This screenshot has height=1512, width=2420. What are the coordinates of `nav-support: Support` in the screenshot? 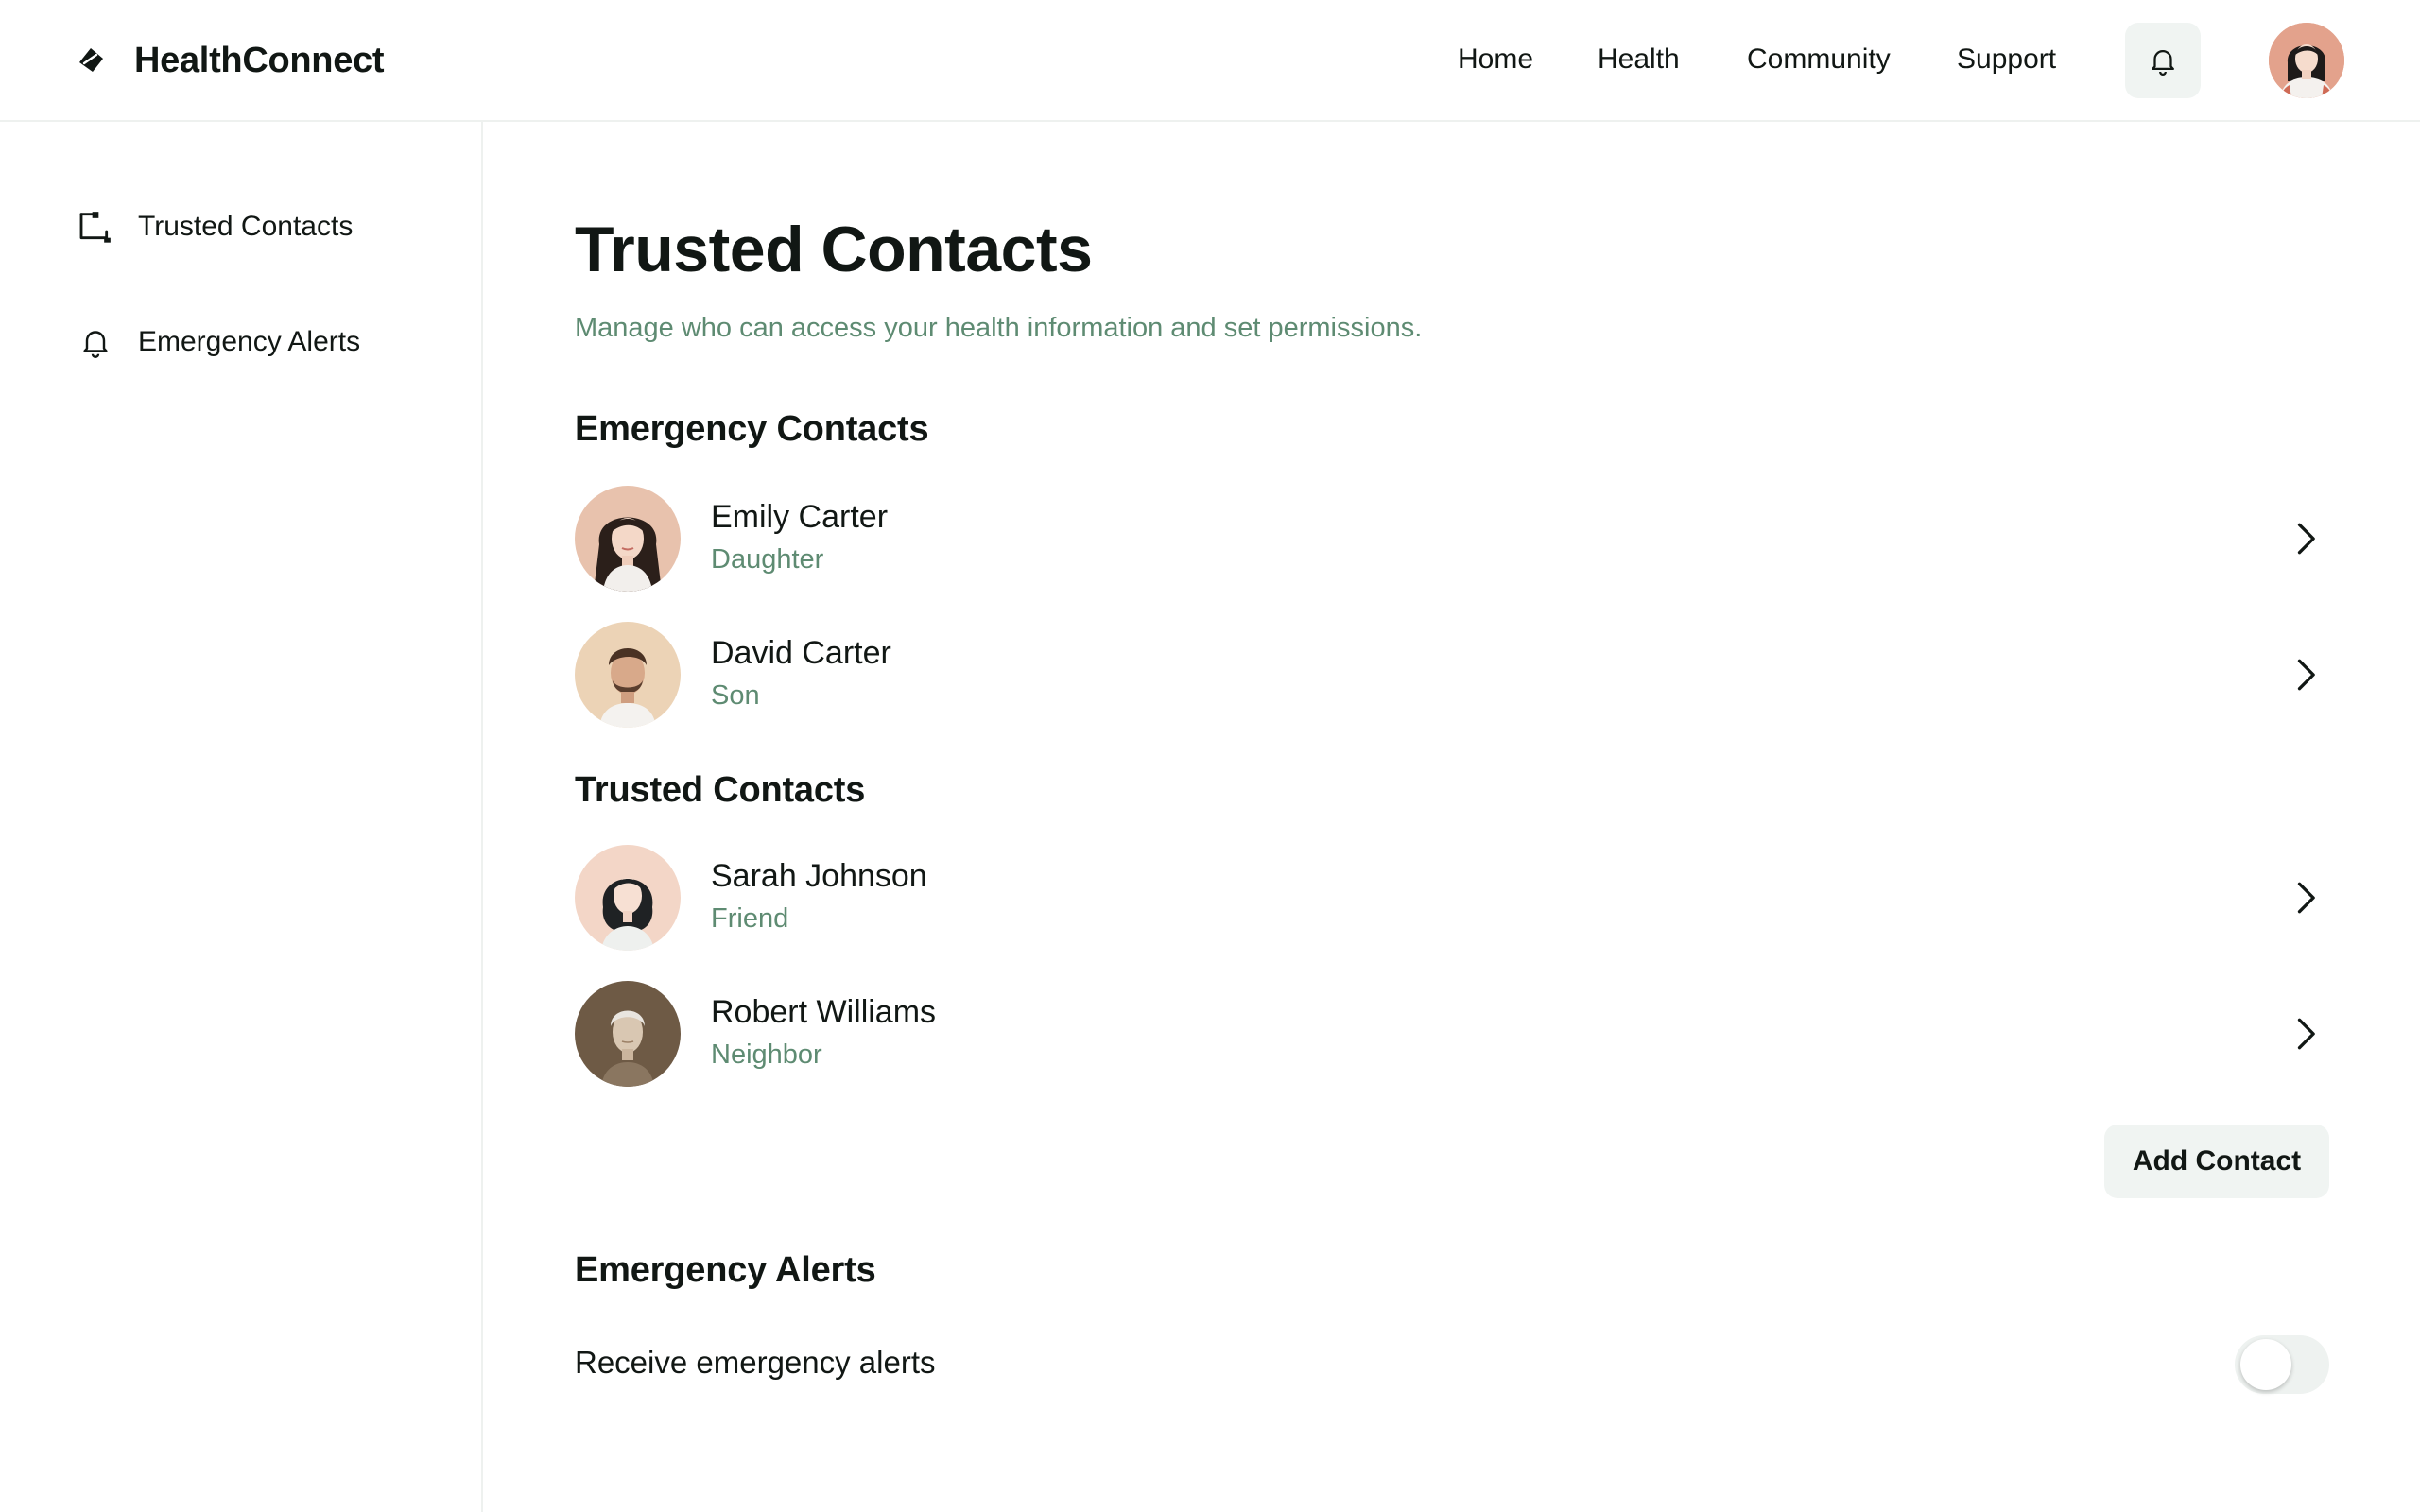 It's located at (2007, 59).